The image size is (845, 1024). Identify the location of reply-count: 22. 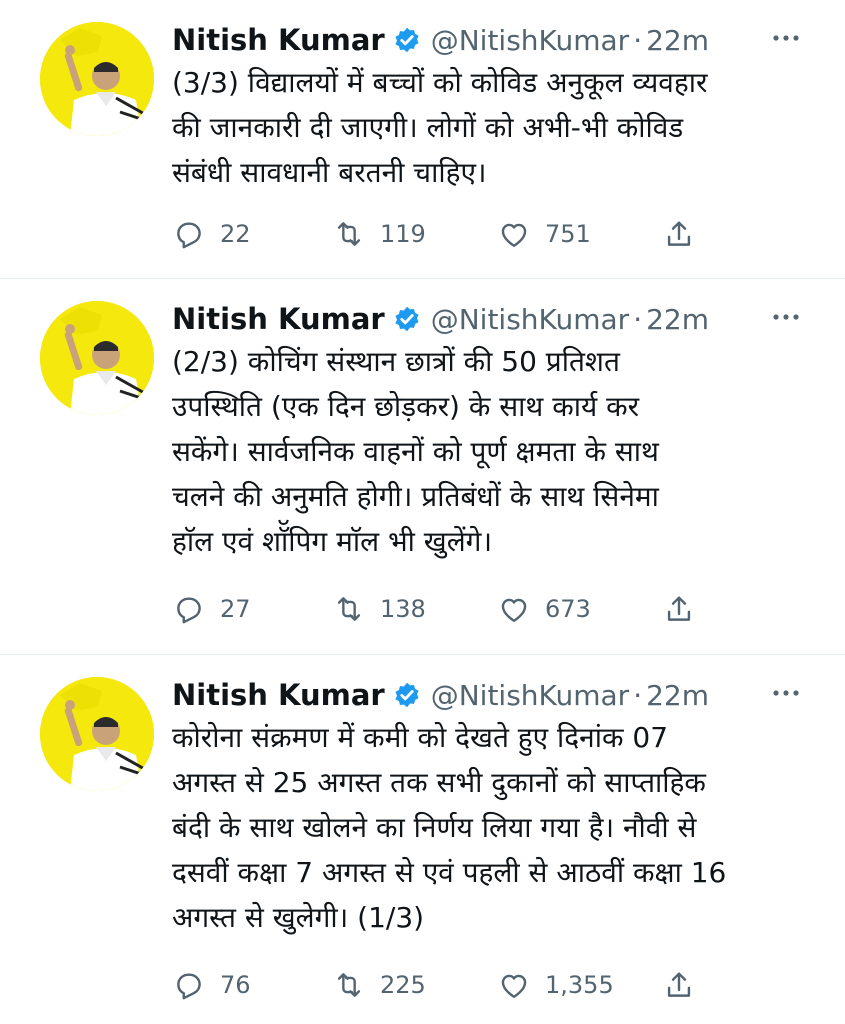
(235, 234).